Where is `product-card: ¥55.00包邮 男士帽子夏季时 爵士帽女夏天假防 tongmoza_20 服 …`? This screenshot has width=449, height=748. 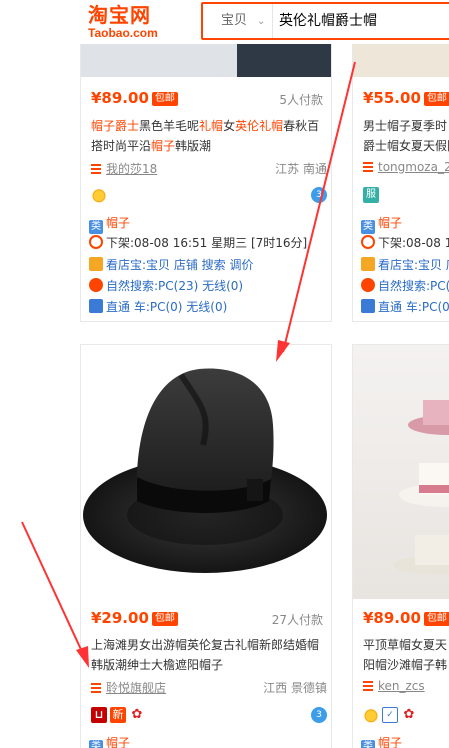
product-card: ¥55.00包邮 男士帽子夏季时 爵士帽女夏天假防 tongmoza_20 服 … is located at coordinates (400, 161).